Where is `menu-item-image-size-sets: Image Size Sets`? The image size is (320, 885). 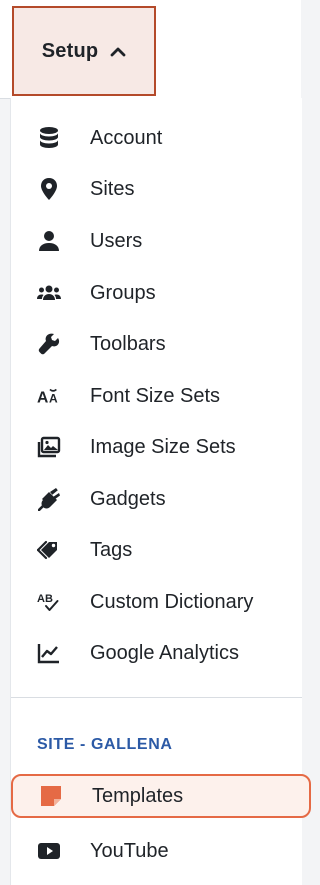
menu-item-image-size-sets: Image Size Sets is located at coordinates (156, 447).